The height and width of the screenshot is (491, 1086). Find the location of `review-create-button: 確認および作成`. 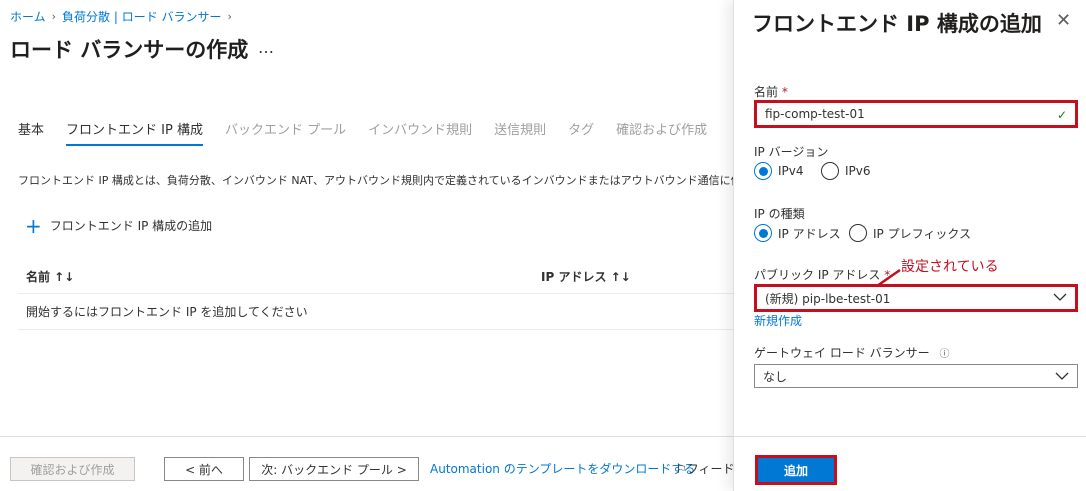

review-create-button: 確認および作成 is located at coordinates (72, 469).